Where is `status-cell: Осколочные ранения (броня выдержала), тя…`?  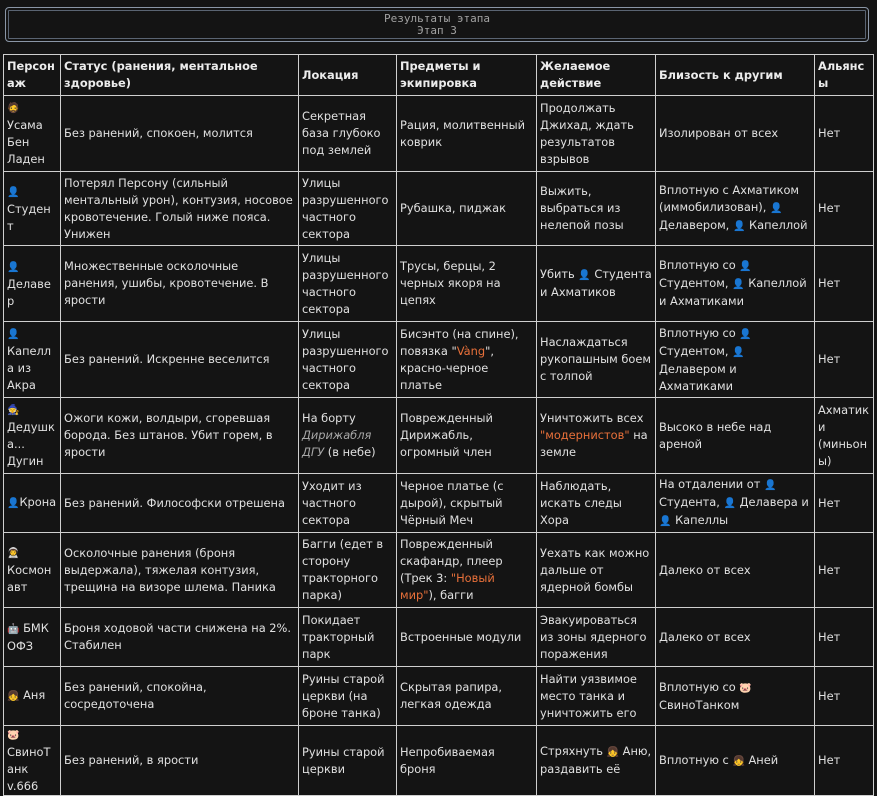 status-cell: Осколочные ранения (броня выдержала), тя… is located at coordinates (179, 570).